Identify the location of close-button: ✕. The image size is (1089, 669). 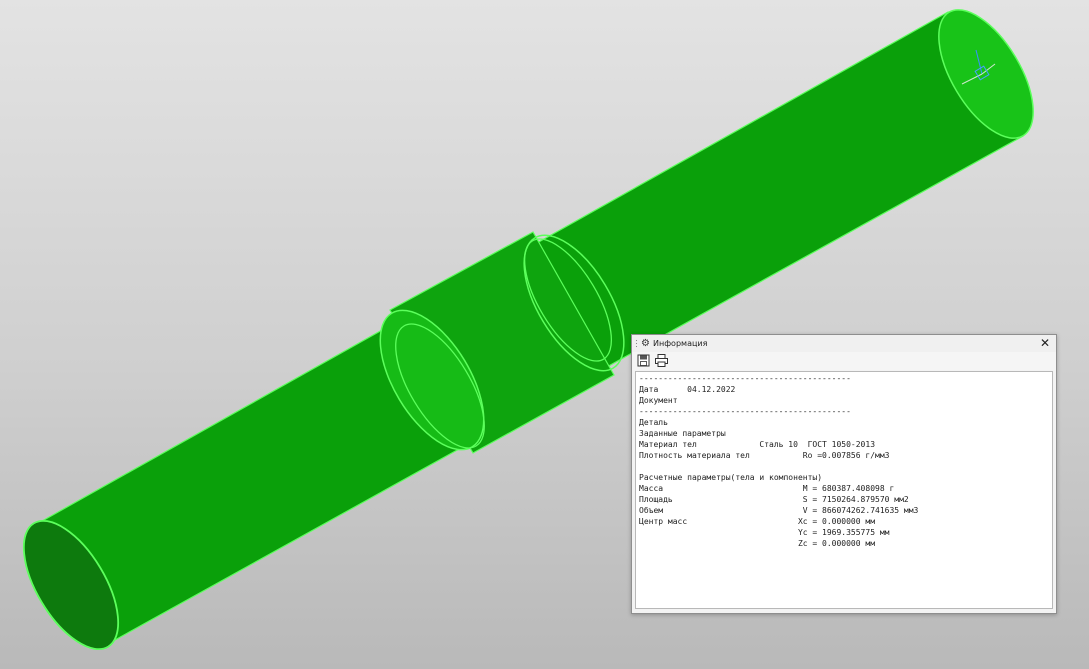
(1045, 343).